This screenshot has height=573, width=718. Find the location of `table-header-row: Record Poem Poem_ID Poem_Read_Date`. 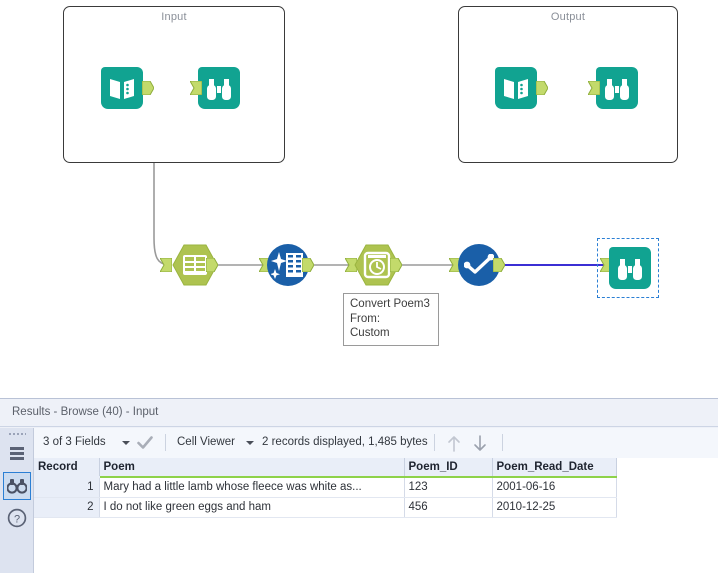

table-header-row: Record Poem Poem_ID Poem_Read_Date is located at coordinates (325, 468).